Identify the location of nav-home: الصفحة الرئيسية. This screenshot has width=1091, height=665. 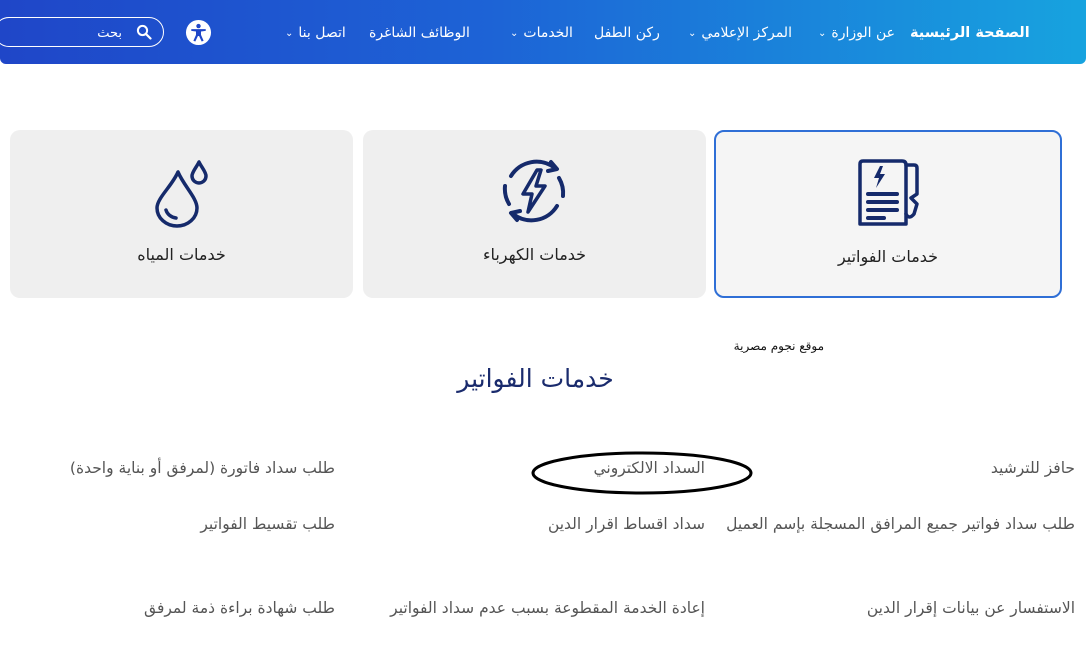
(970, 33).